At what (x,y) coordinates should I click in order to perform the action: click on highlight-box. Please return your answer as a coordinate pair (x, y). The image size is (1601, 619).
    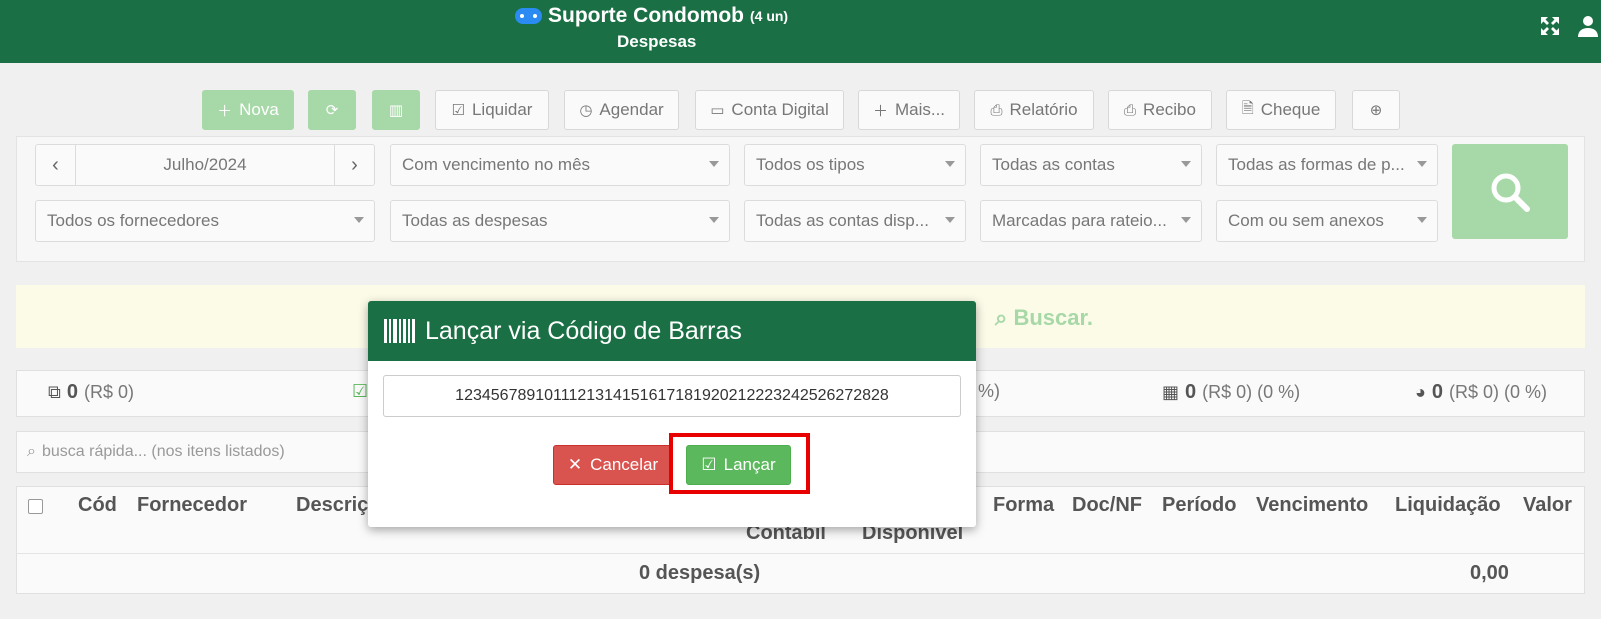
    Looking at the image, I should click on (739, 463).